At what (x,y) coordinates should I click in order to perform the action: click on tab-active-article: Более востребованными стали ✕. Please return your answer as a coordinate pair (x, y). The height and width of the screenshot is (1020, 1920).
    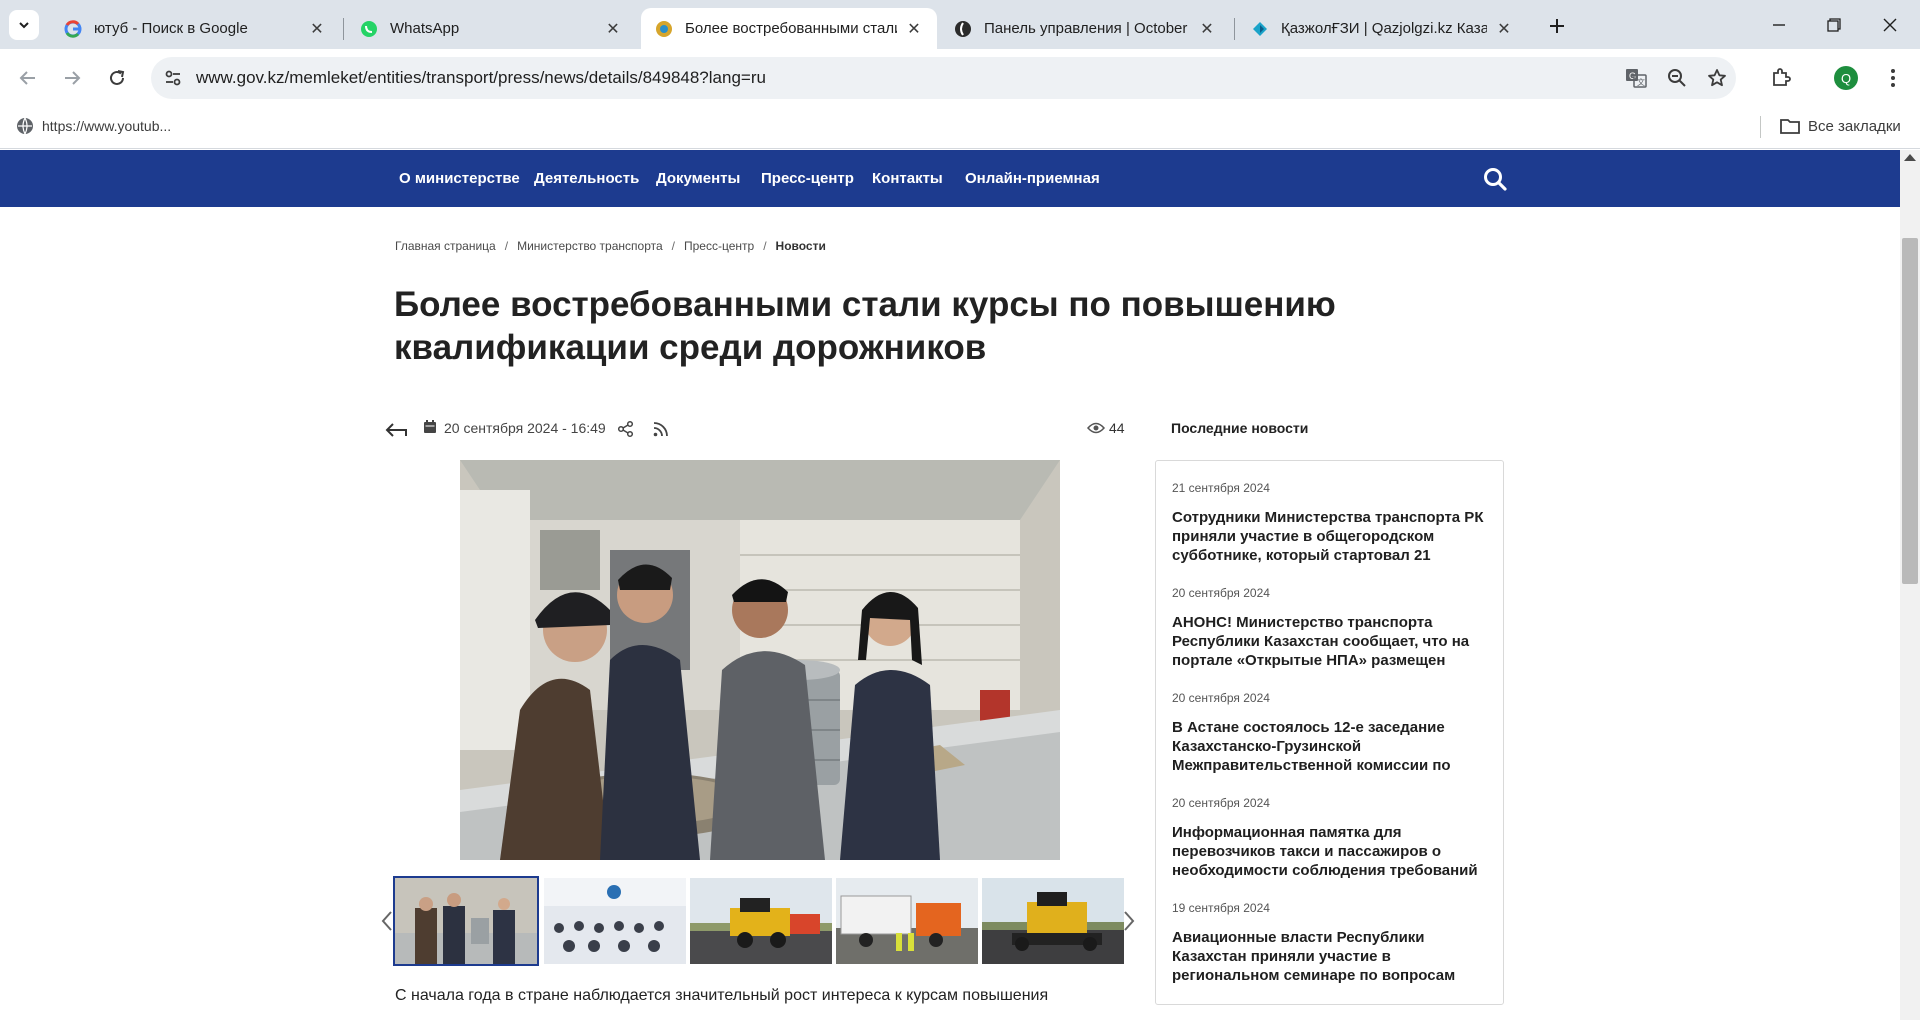
    Looking at the image, I should click on (789, 28).